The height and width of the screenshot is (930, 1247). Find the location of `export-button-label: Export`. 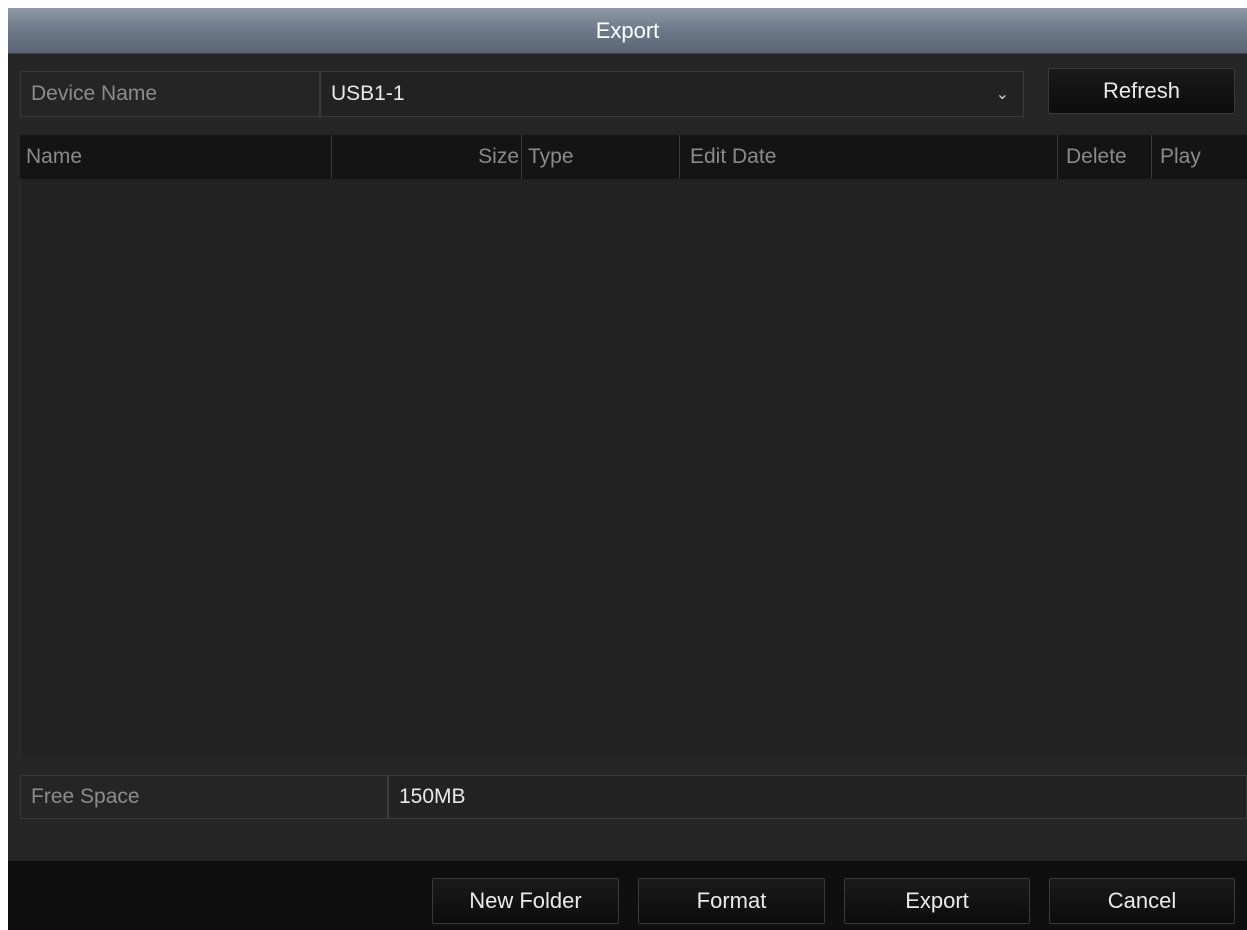

export-button-label: Export is located at coordinates (937, 900).